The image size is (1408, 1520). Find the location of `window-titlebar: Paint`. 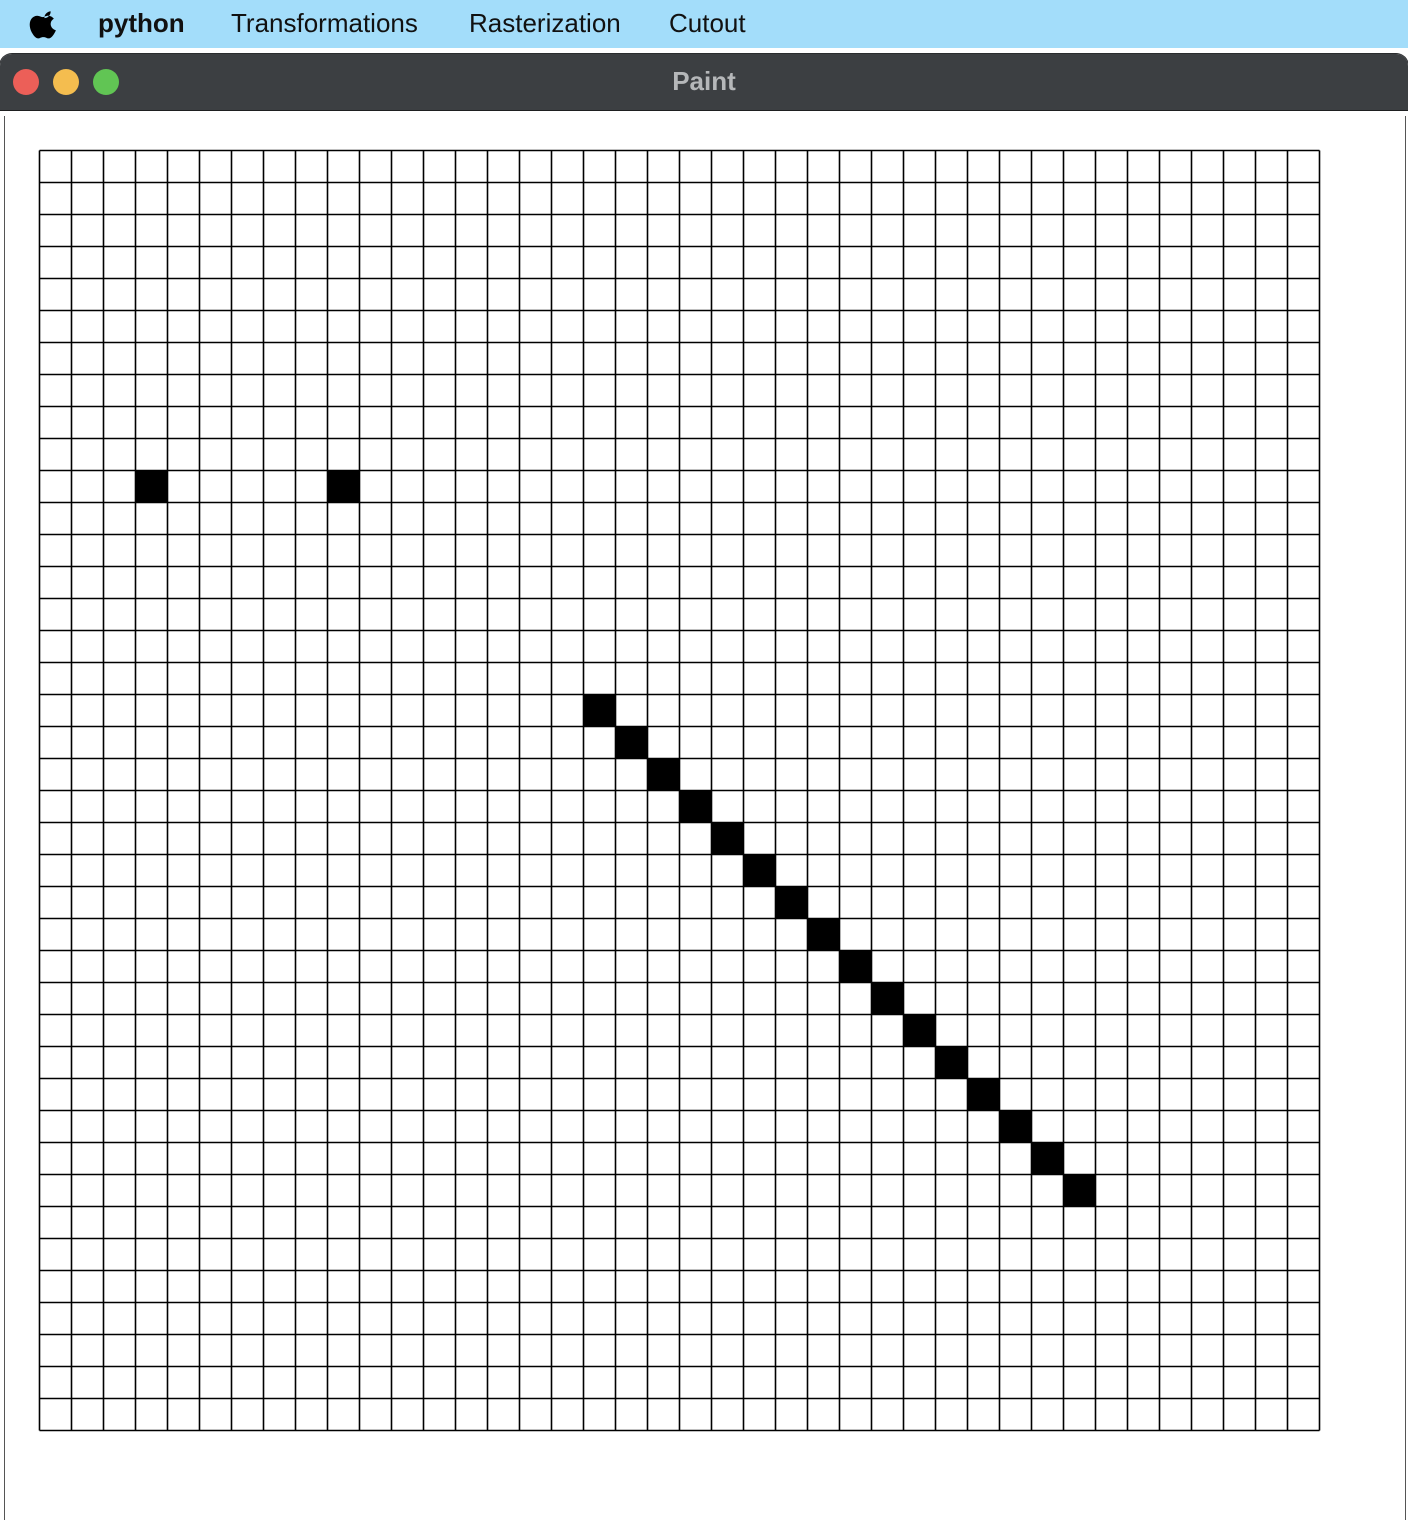

window-titlebar: Paint is located at coordinates (704, 82).